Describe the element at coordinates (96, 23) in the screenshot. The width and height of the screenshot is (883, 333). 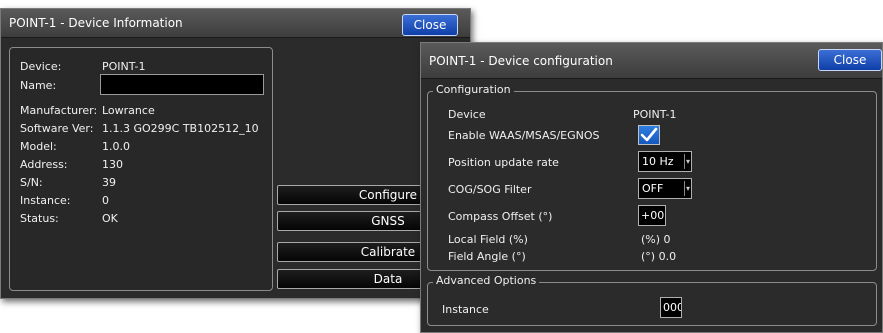
I see `device-information-title: POINT-1 - Device Information` at that location.